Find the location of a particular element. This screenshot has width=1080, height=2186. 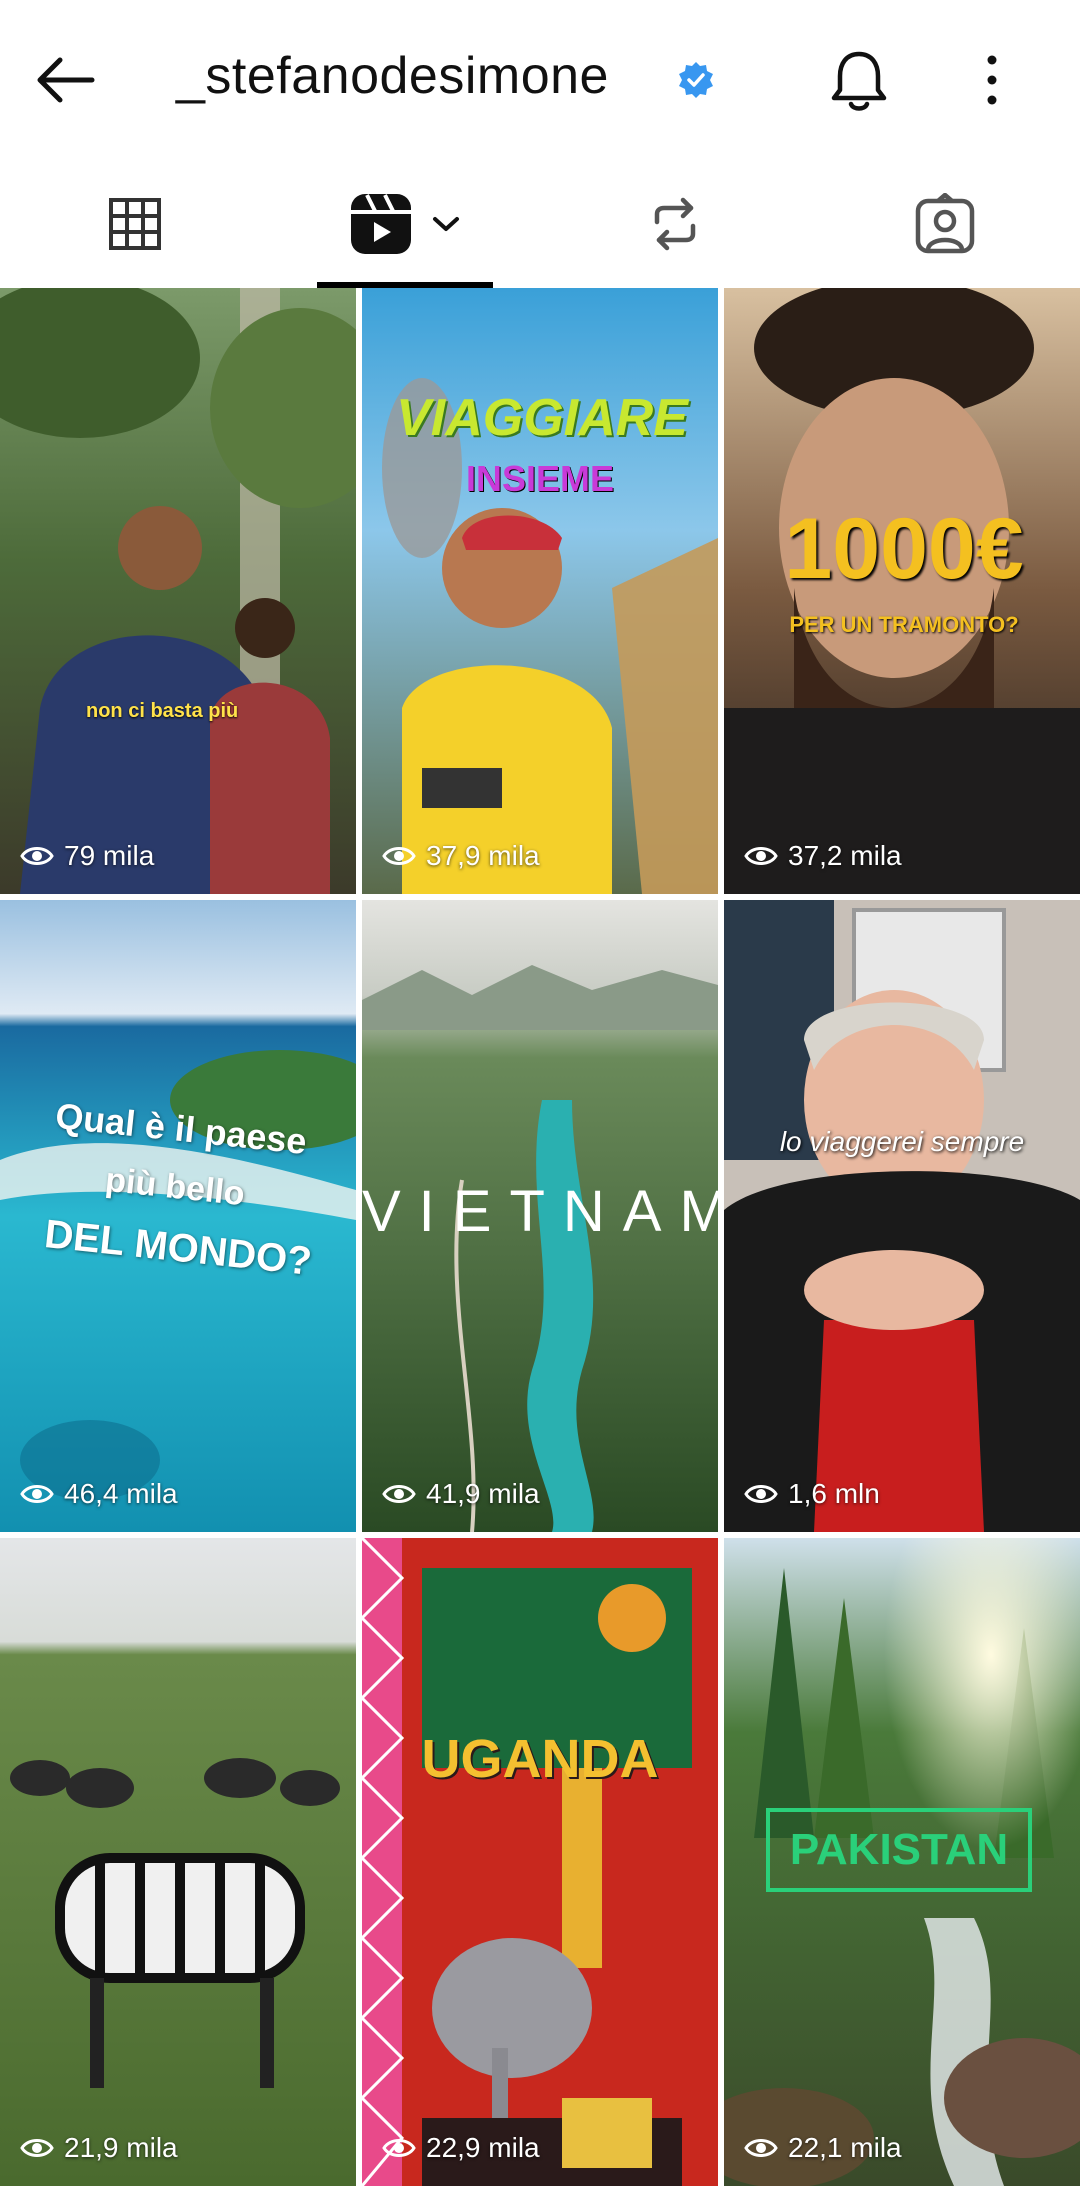

reel-tile: non ci basta più 79 mila is located at coordinates (178, 591).